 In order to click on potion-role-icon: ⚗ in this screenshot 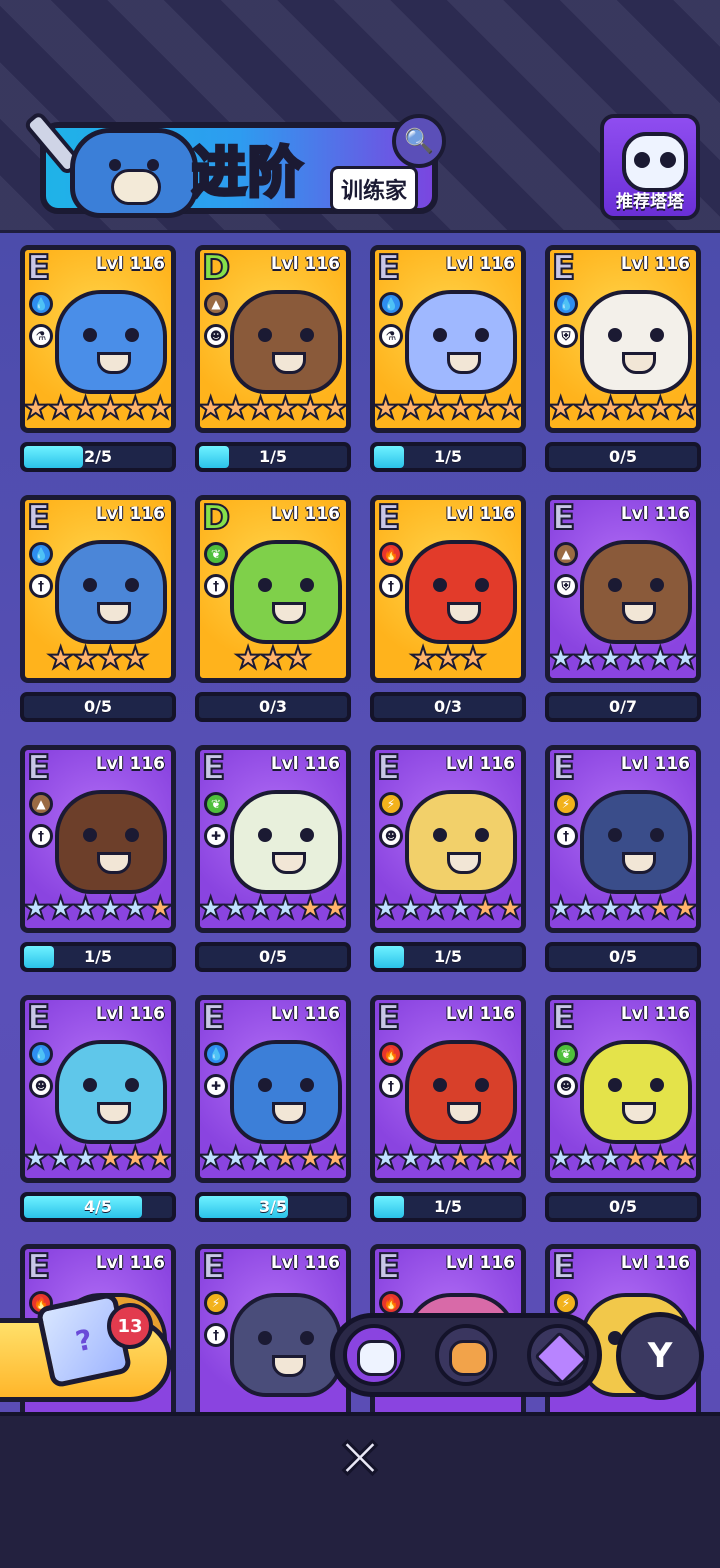, I will do `click(391, 336)`.